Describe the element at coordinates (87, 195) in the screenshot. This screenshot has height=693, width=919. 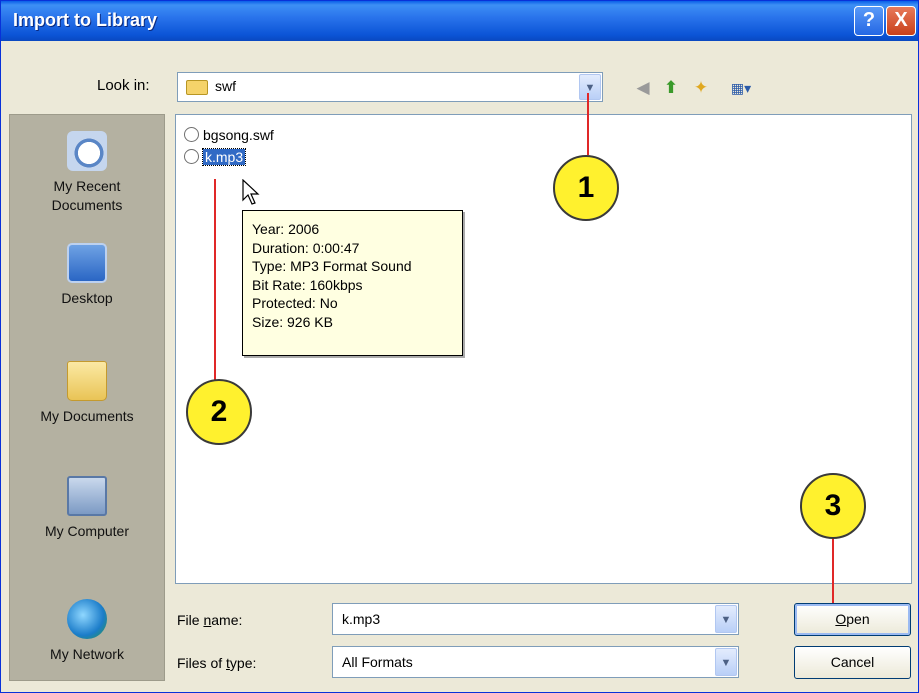
I see `places-item-label: My Recent Documents` at that location.